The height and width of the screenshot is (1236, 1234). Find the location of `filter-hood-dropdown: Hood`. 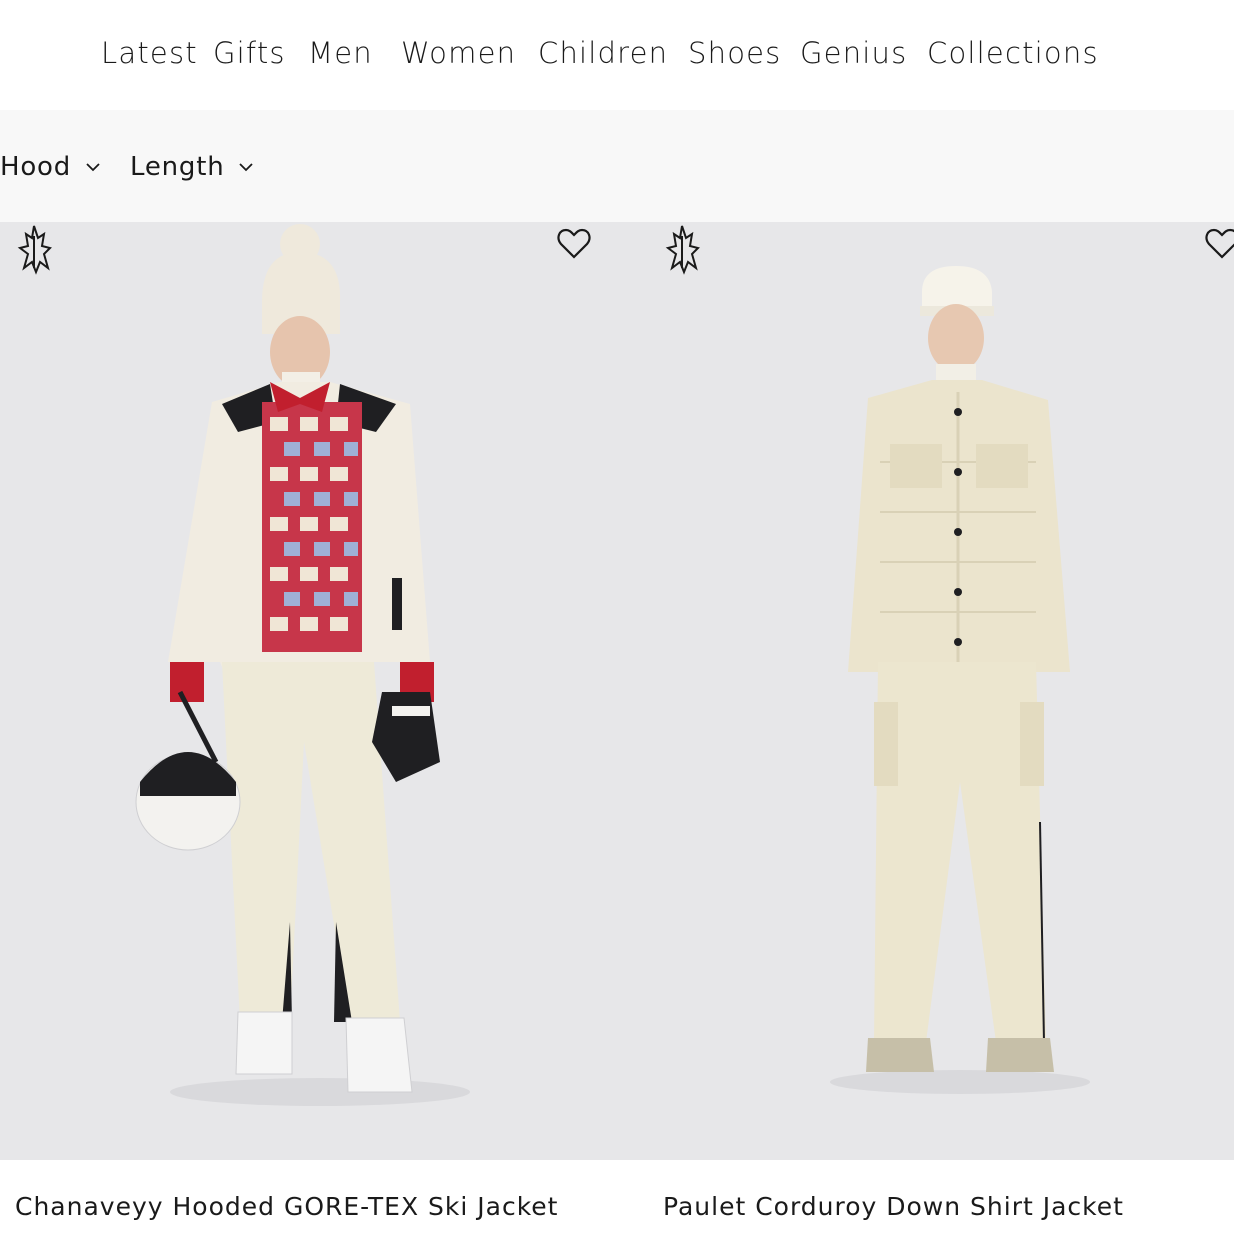

filter-hood-dropdown: Hood is located at coordinates (50, 167).